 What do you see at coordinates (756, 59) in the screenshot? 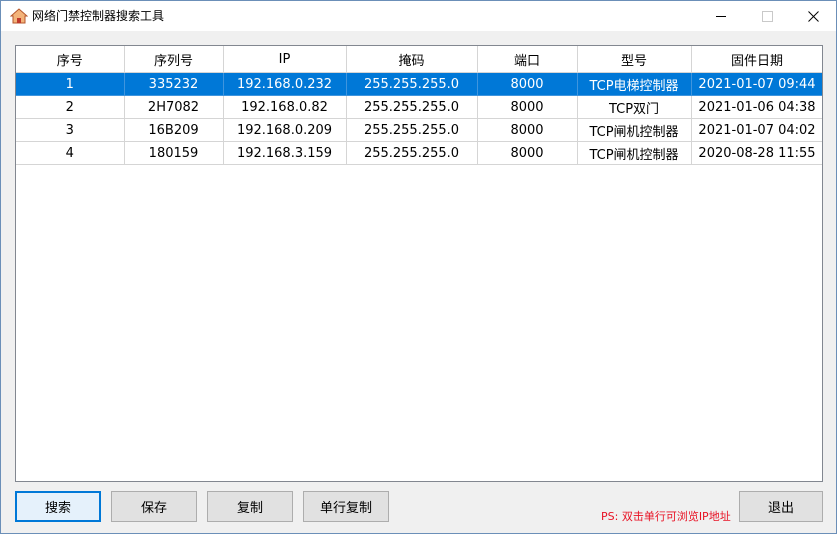
I see `column-header-firmware-date: 固件日期` at bounding box center [756, 59].